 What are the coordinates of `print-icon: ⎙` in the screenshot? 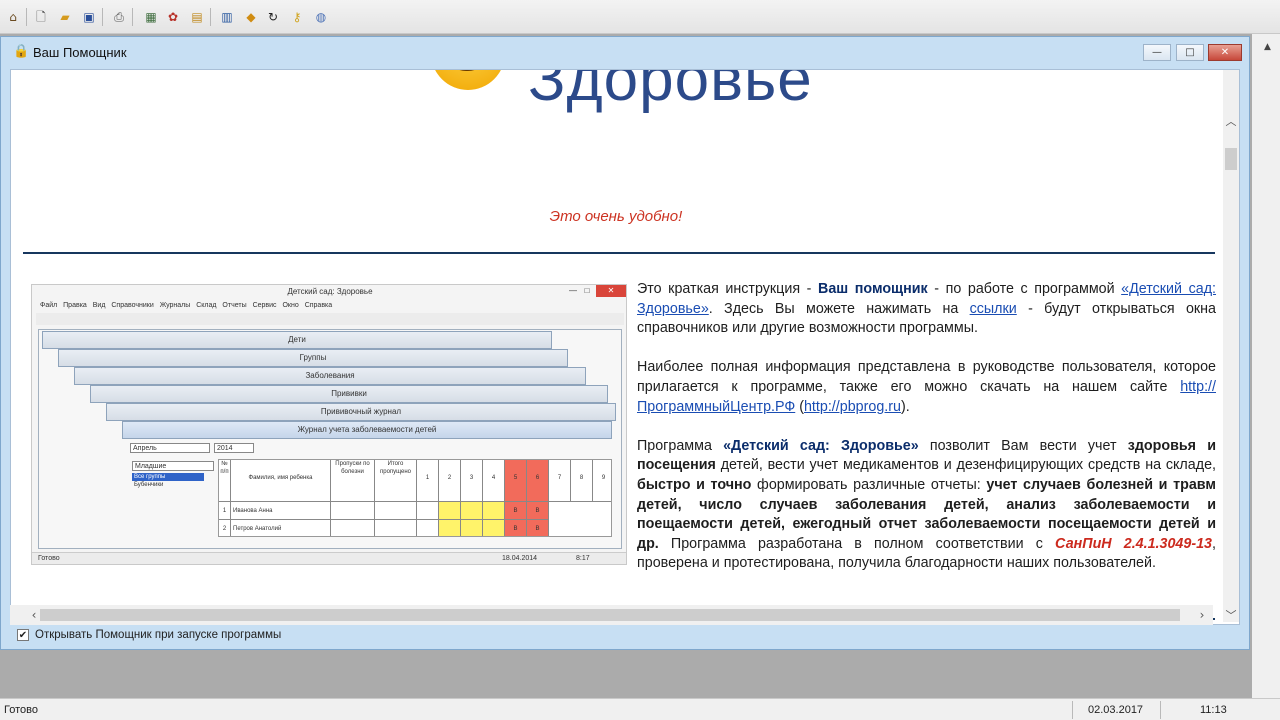 It's located at (119, 17).